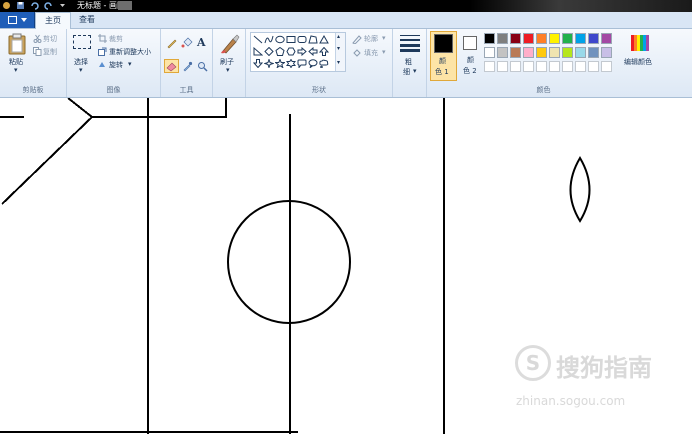  I want to click on tab-home: 主页, so click(53, 20).